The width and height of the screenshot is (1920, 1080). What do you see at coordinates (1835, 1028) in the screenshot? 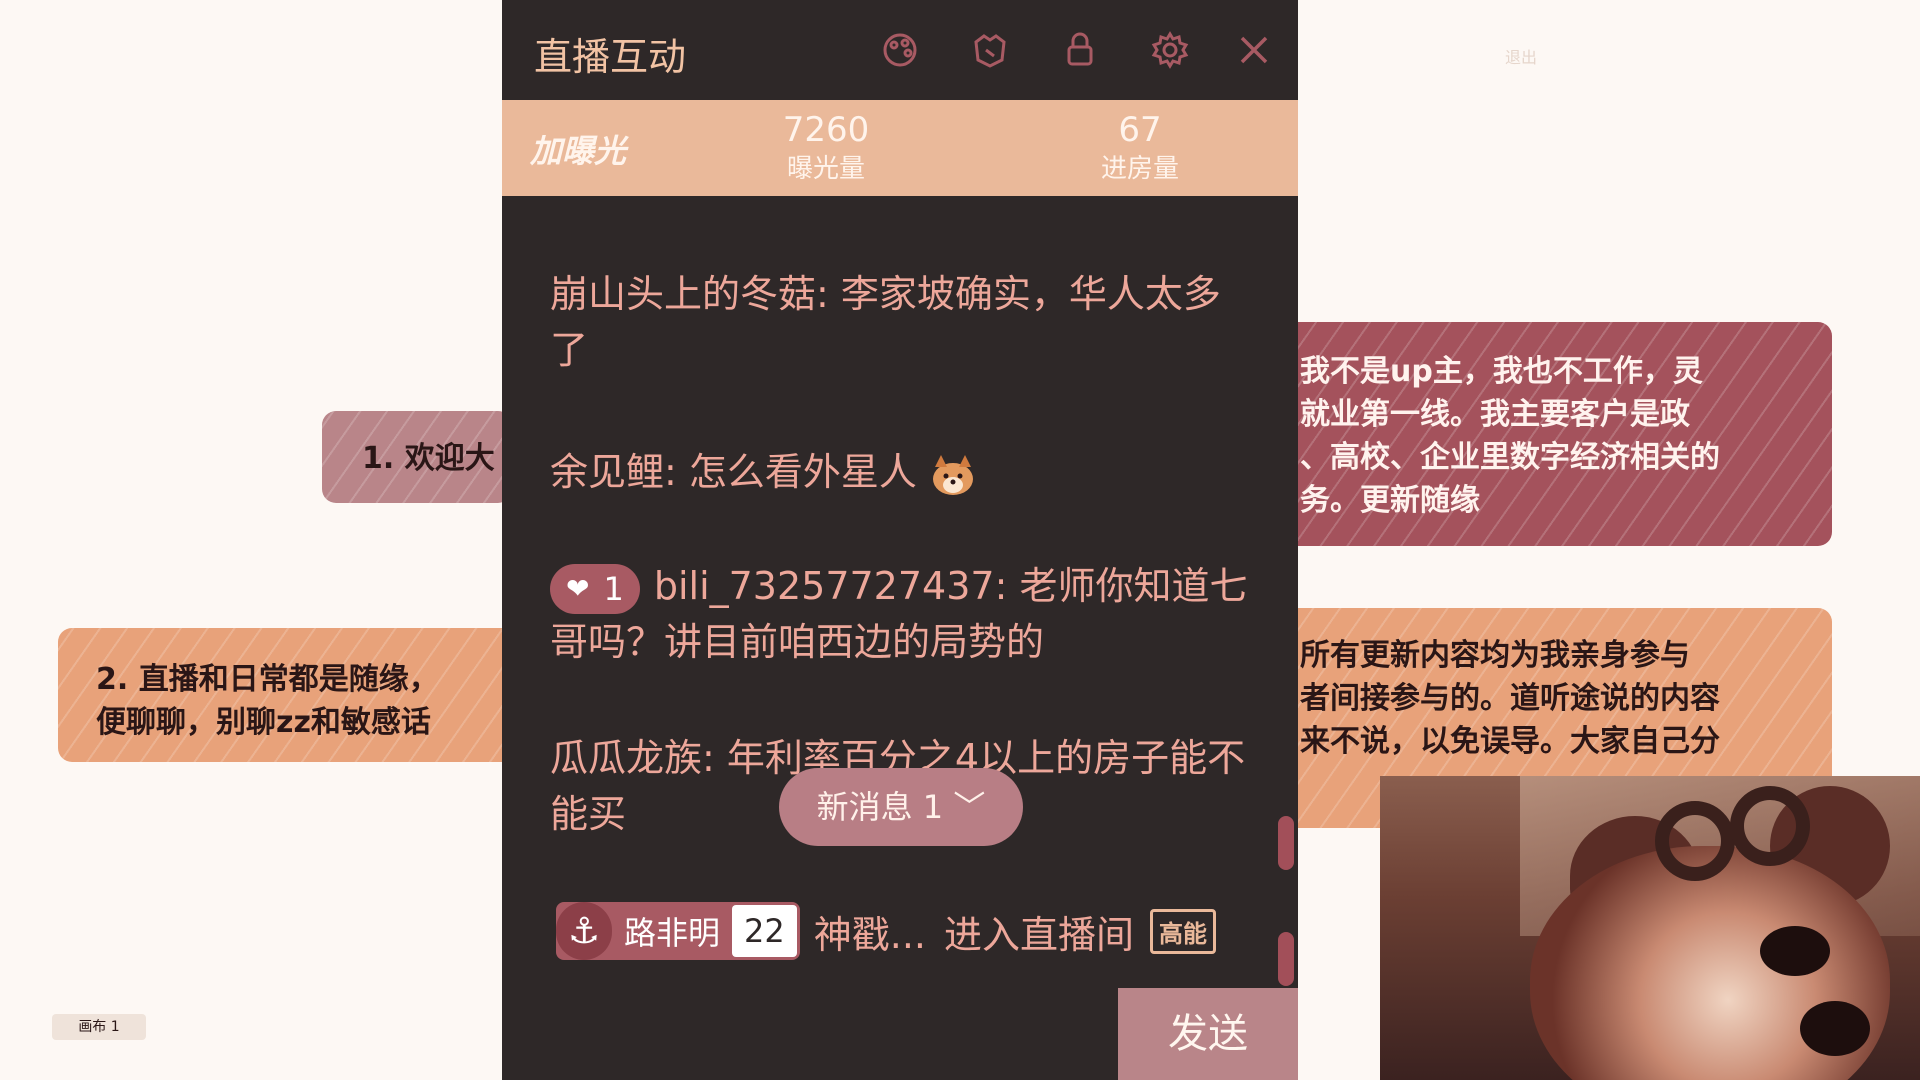
I see `red-panda-nose` at bounding box center [1835, 1028].